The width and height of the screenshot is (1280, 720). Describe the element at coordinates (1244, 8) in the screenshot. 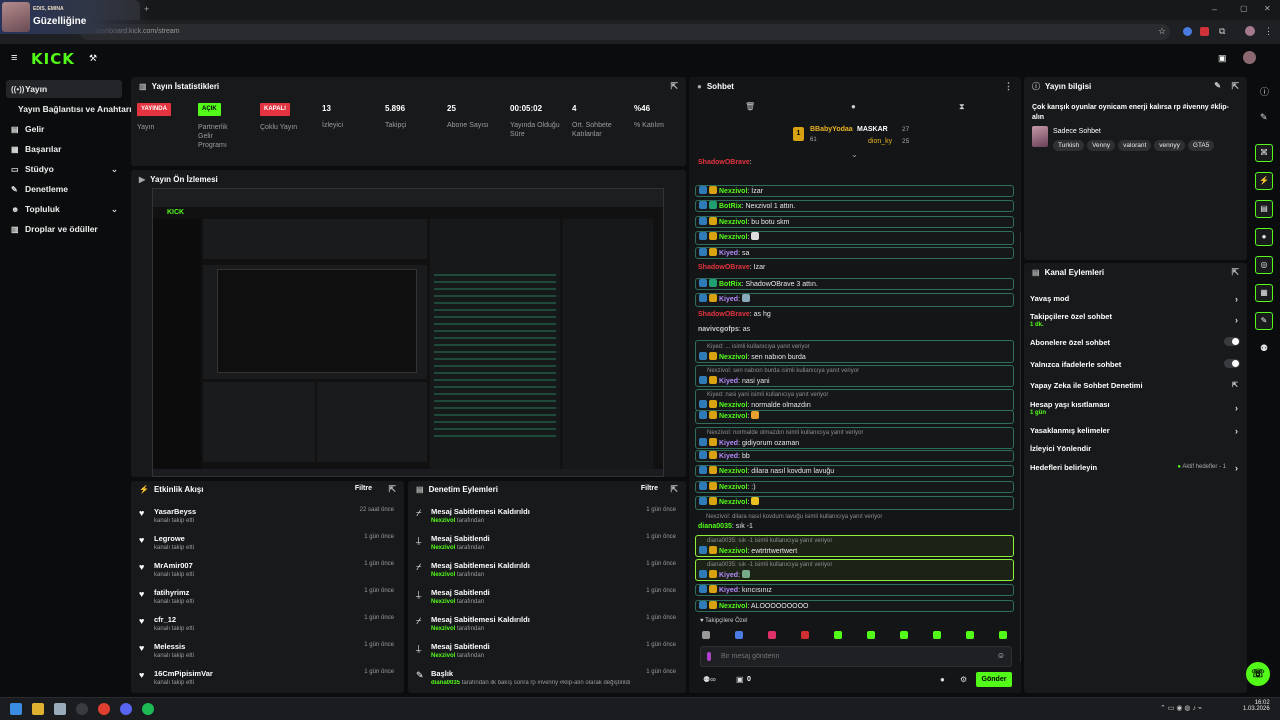

I see `maximize-icon: ▢` at that location.